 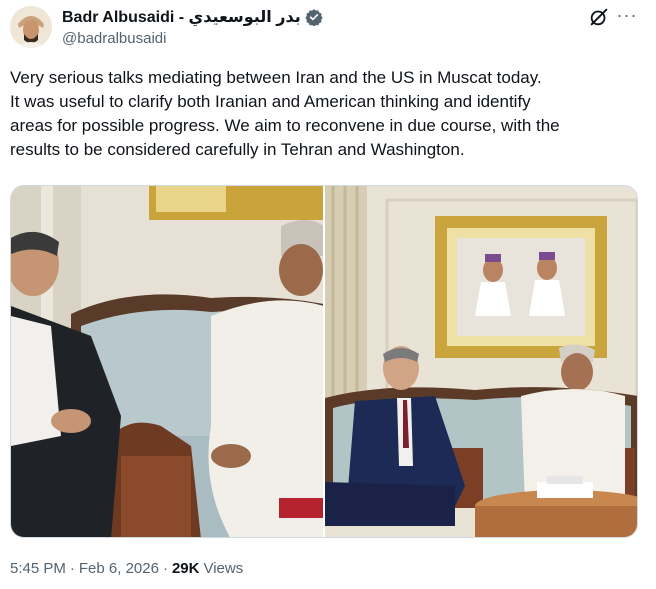 I want to click on verified-badge-icon, so click(x=314, y=17).